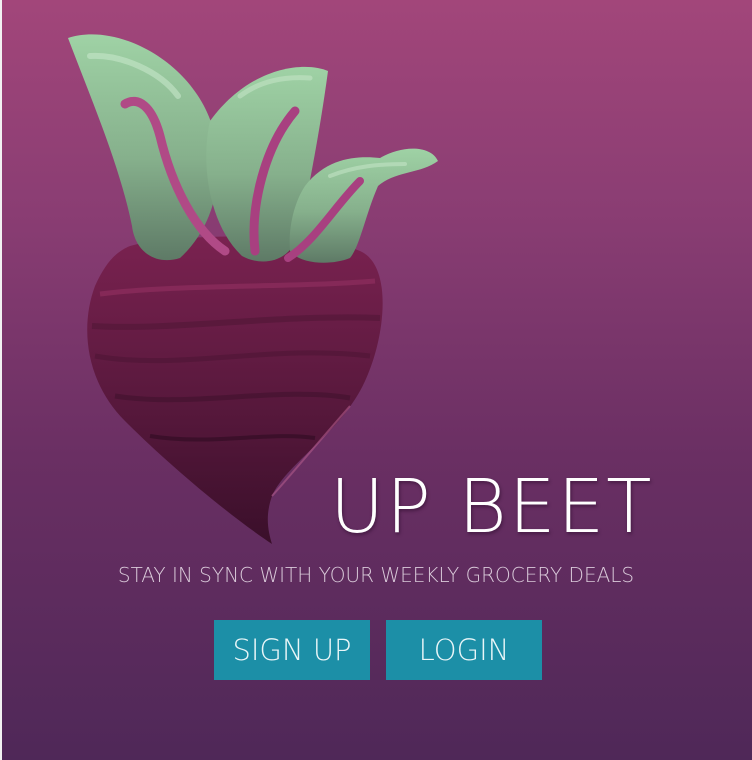 Image resolution: width=752 pixels, height=760 pixels. What do you see at coordinates (253, 148) in the screenshot?
I see `beet-leaves` at bounding box center [253, 148].